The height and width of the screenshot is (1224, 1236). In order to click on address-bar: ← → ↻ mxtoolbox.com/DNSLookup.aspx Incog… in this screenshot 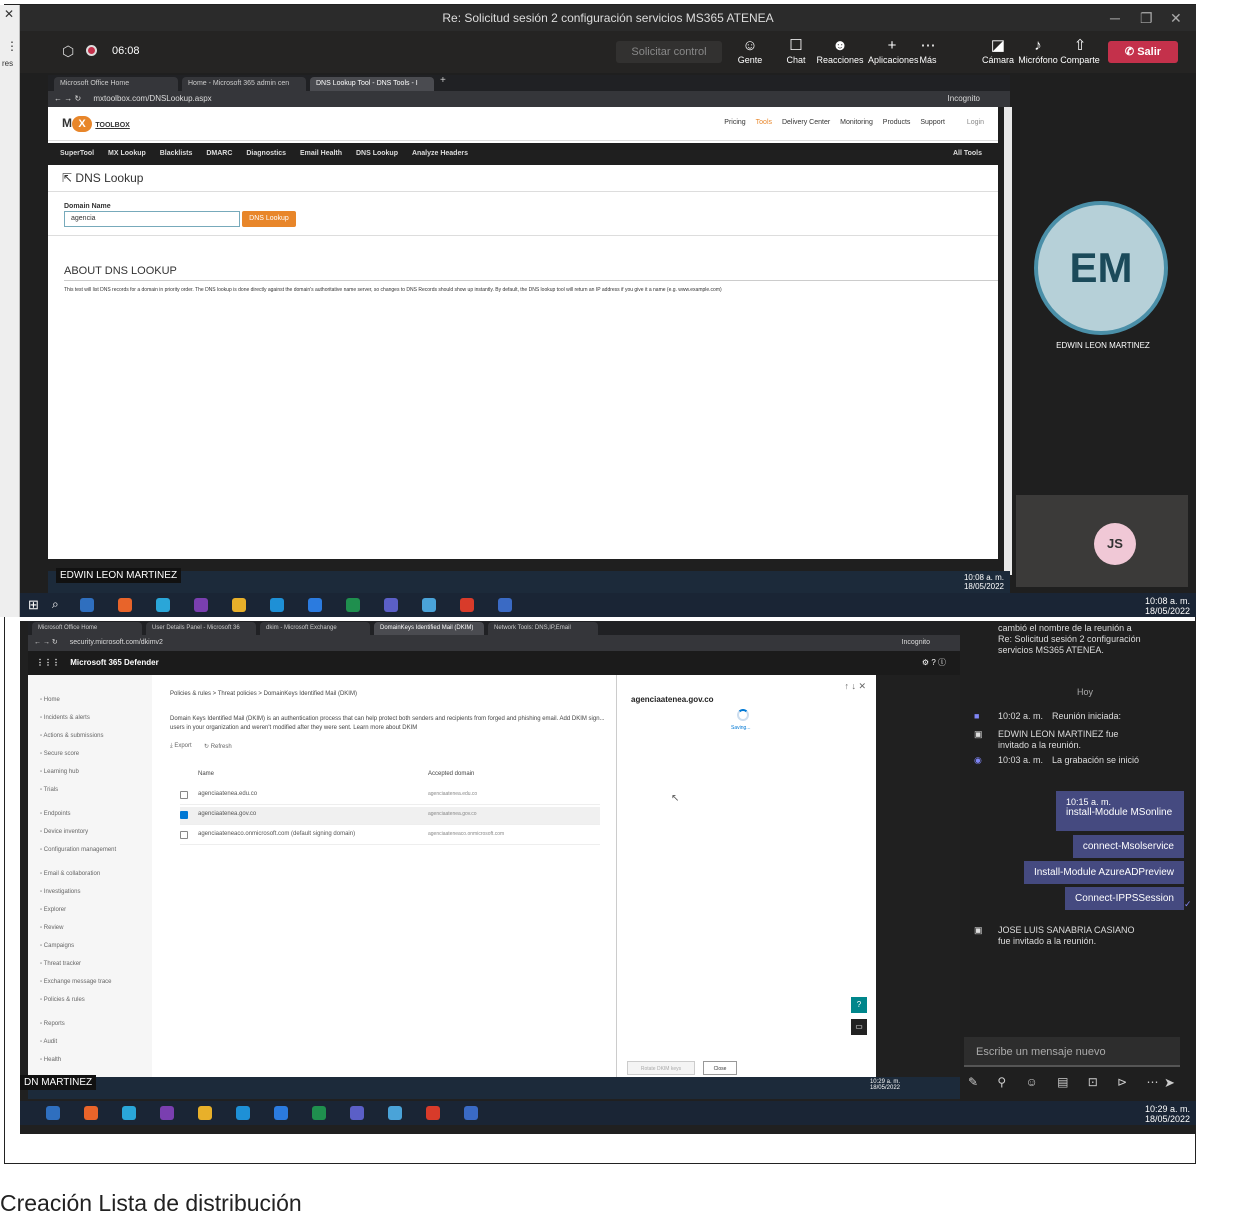, I will do `click(529, 99)`.